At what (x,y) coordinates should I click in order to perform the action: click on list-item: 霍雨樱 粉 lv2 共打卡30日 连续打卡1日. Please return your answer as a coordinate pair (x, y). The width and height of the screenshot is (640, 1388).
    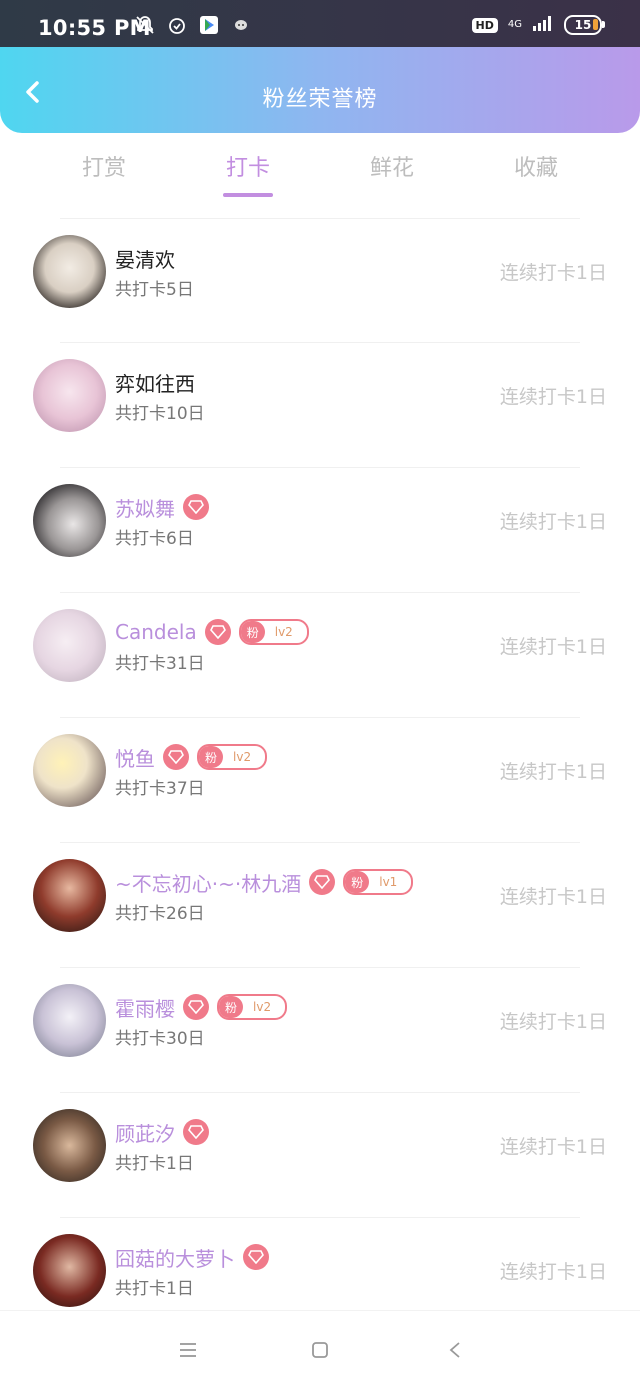
    Looking at the image, I should click on (320, 1029).